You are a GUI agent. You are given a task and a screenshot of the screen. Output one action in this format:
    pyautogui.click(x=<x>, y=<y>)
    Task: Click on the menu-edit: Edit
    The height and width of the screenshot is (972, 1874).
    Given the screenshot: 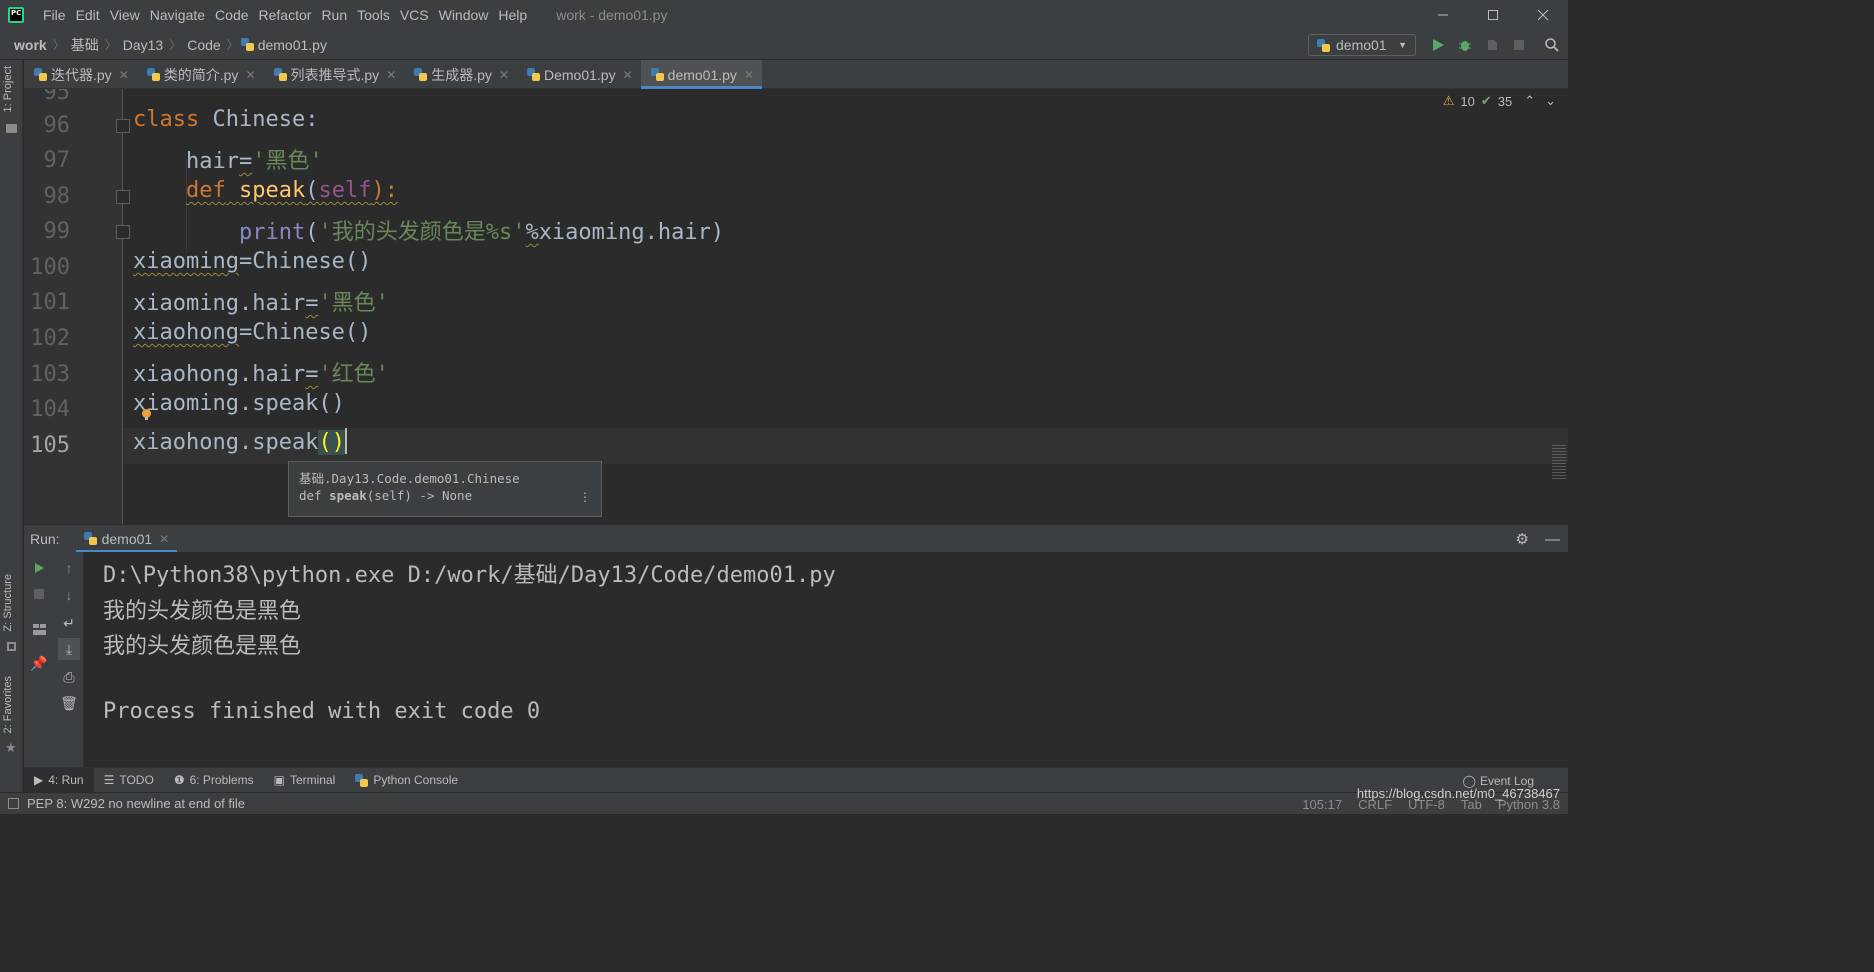 What is the action you would take?
    pyautogui.click(x=88, y=15)
    